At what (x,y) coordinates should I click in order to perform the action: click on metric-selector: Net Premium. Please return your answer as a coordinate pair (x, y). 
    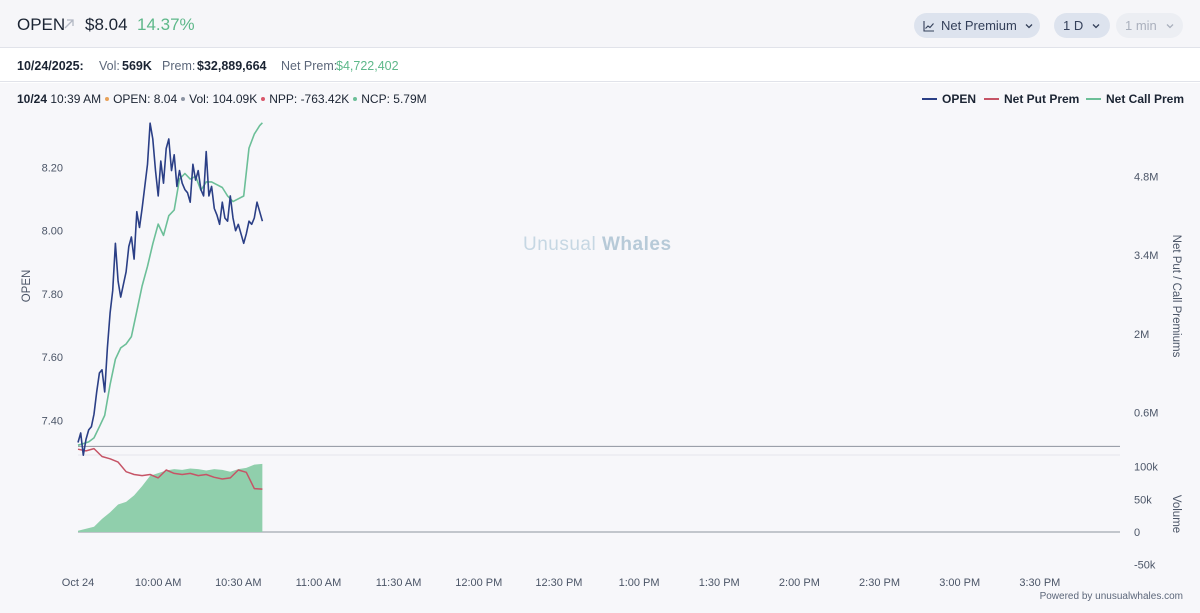
    Looking at the image, I should click on (977, 25).